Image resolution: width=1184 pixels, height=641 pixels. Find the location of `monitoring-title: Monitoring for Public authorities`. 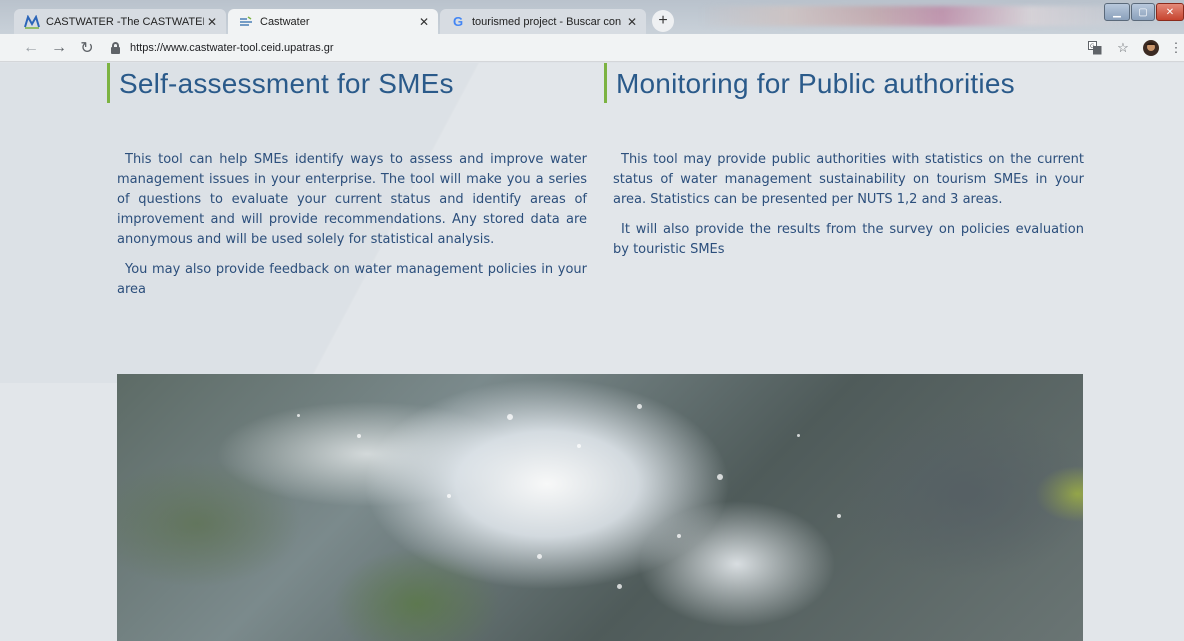

monitoring-title: Monitoring for Public authorities is located at coordinates (844, 83).